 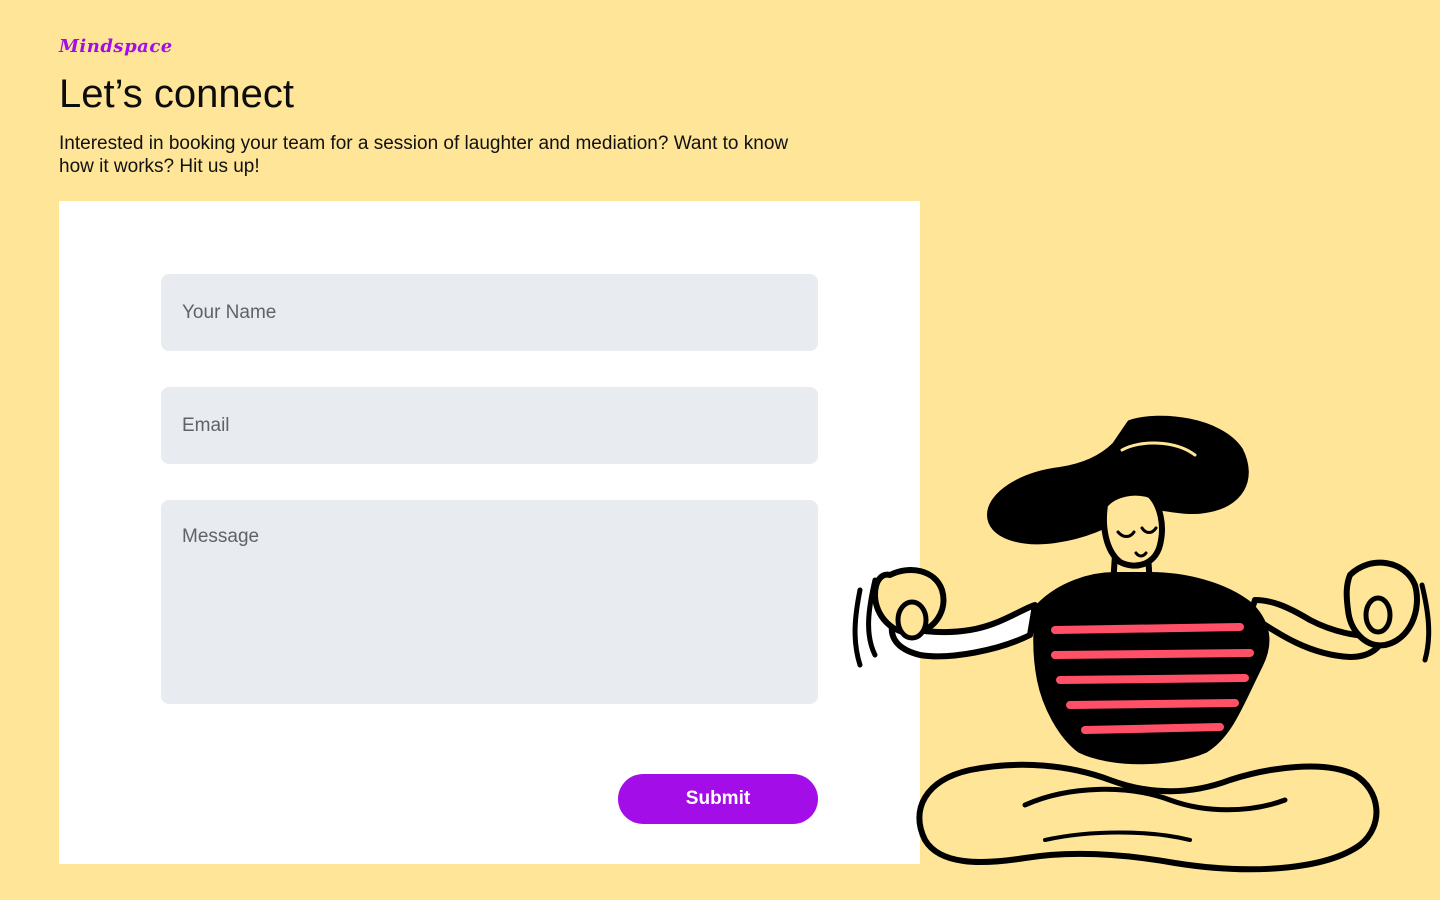 What do you see at coordinates (116, 46) in the screenshot?
I see `brand-logo: Mindspace` at bounding box center [116, 46].